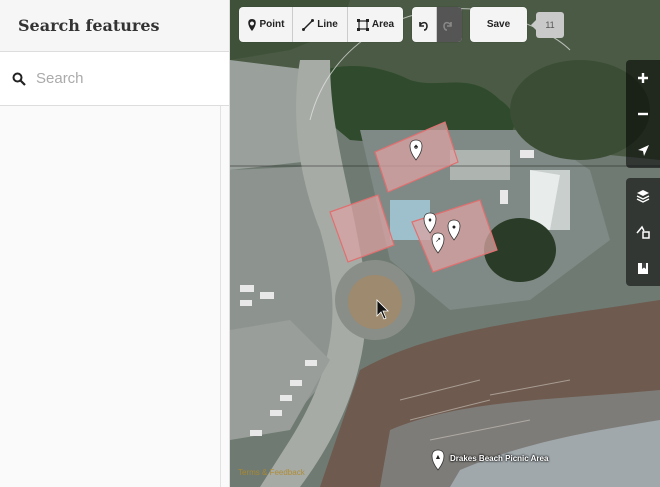  I want to click on add-point-button: Point, so click(266, 24).